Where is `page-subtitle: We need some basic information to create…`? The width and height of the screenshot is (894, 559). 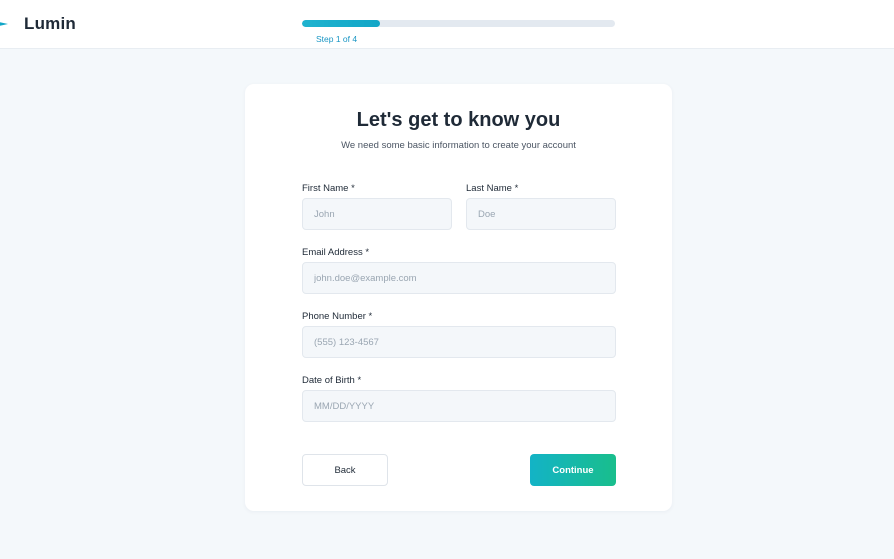
page-subtitle: We need some basic information to create… is located at coordinates (458, 145).